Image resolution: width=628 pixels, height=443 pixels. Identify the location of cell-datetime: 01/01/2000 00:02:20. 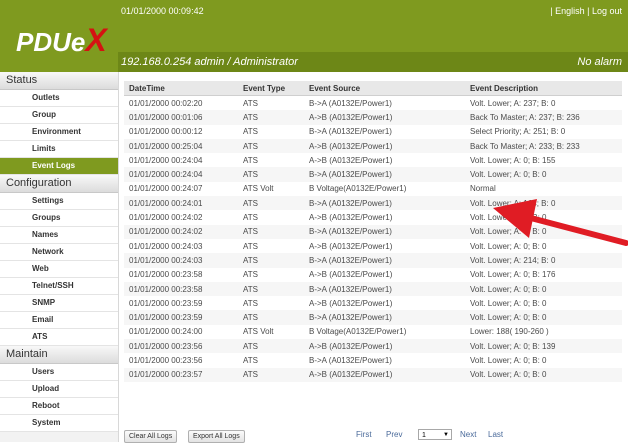
(166, 103).